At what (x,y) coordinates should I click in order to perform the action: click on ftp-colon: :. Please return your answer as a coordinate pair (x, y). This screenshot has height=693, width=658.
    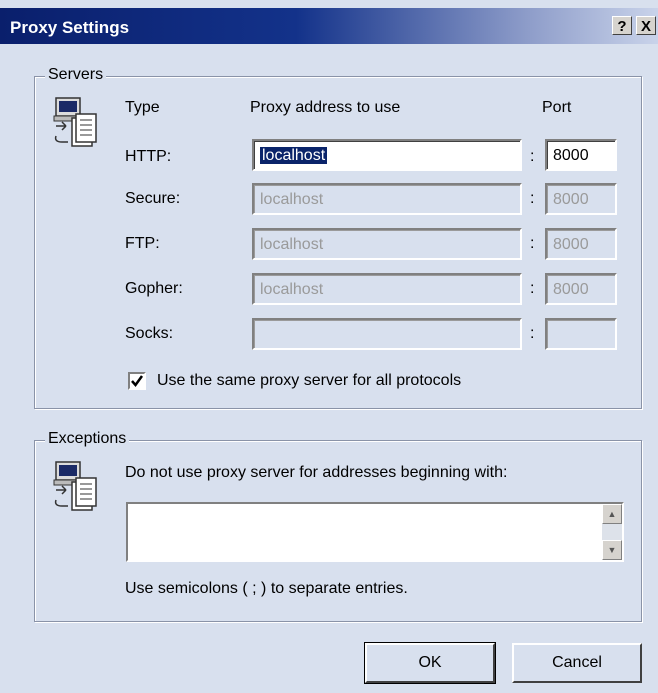
    Looking at the image, I should click on (532, 243).